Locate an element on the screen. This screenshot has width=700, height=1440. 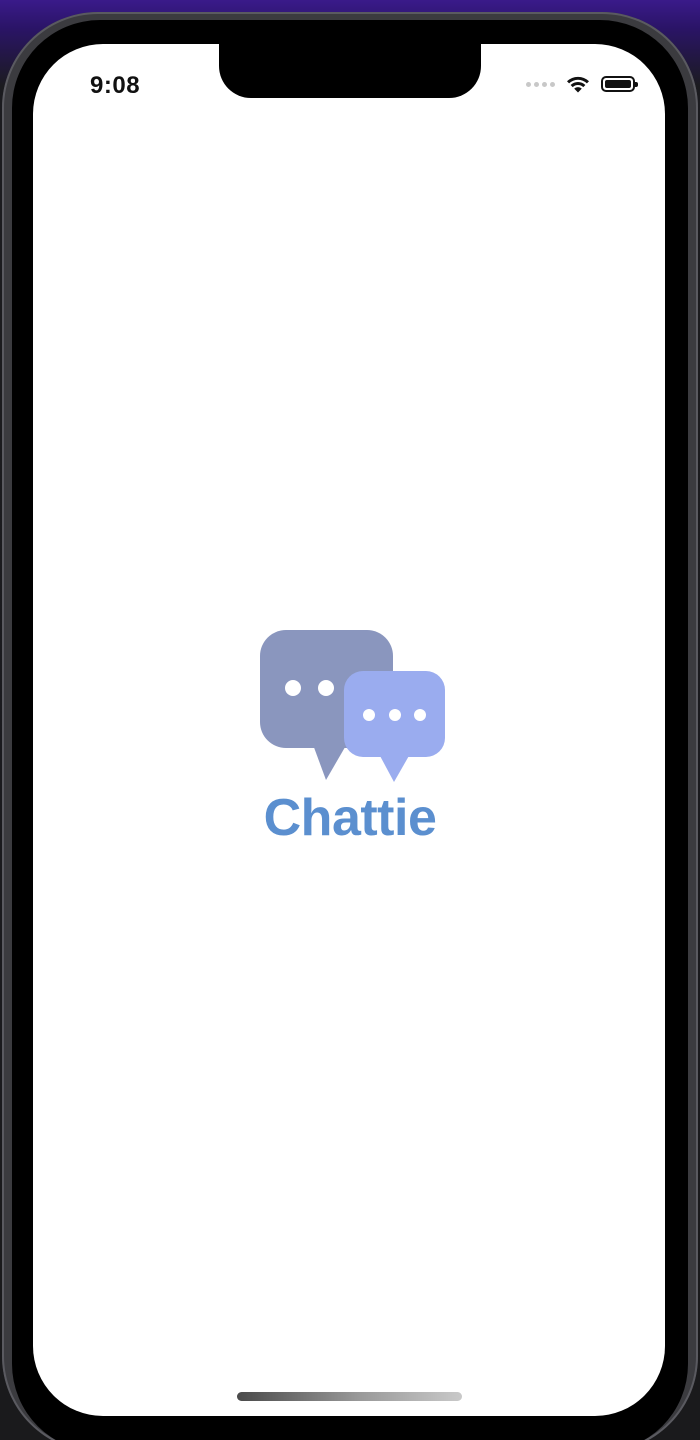
chat-bubbles-icon is located at coordinates (352, 706).